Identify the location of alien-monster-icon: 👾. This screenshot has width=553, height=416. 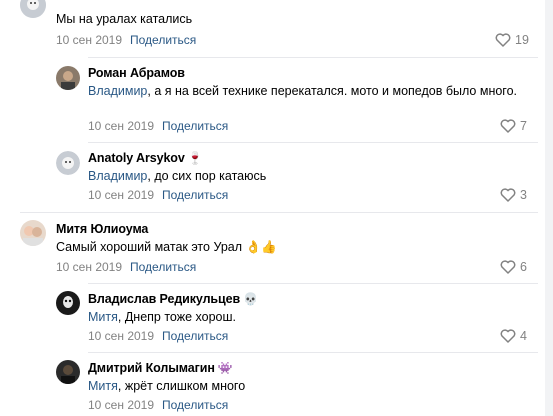
(225, 368).